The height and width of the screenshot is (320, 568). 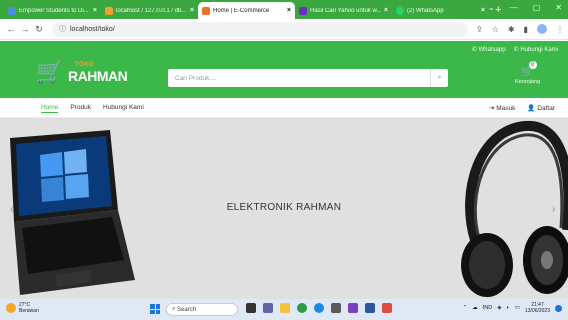 What do you see at coordinates (499, 308) in the screenshot?
I see `network-icon: ◈` at bounding box center [499, 308].